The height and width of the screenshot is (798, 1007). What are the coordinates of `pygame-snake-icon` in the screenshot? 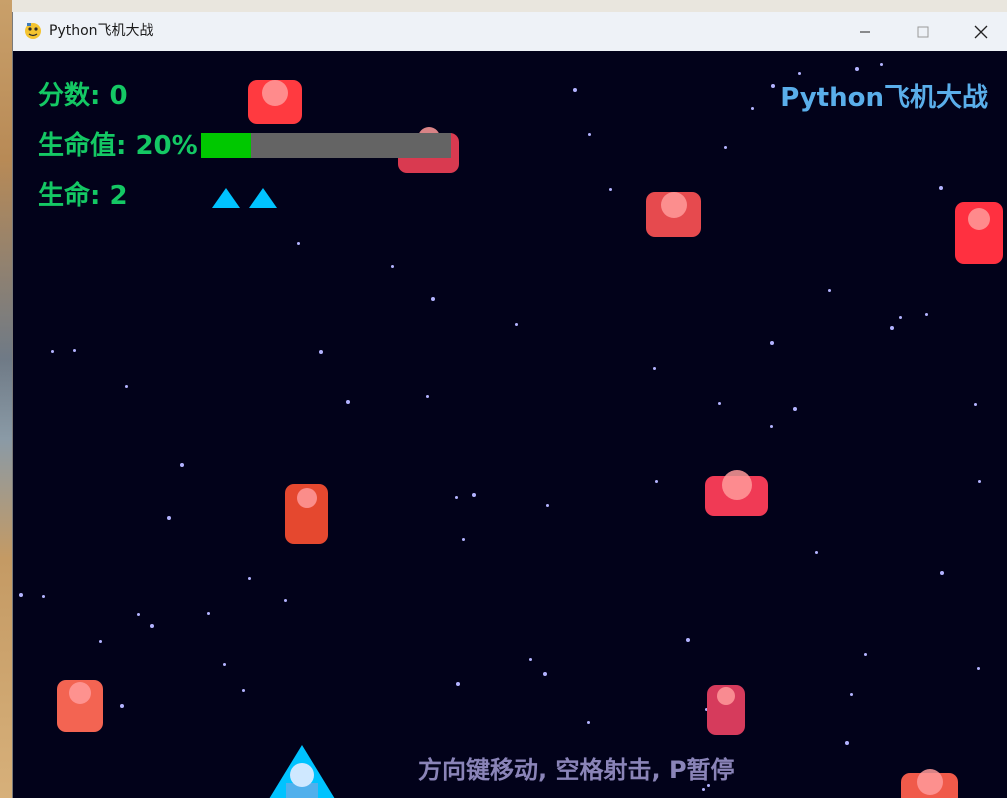 It's located at (33, 31).